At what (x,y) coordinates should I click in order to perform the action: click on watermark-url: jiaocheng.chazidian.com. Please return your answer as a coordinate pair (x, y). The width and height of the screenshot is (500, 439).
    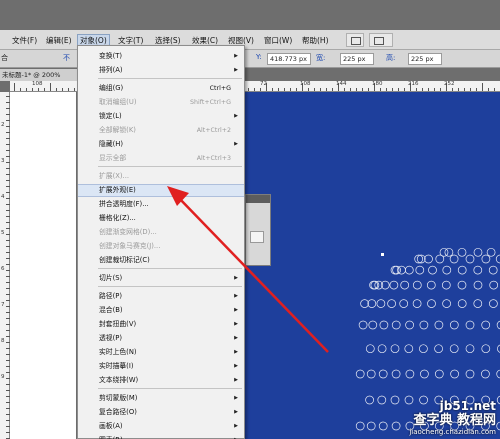
    Looking at the image, I should click on (452, 432).